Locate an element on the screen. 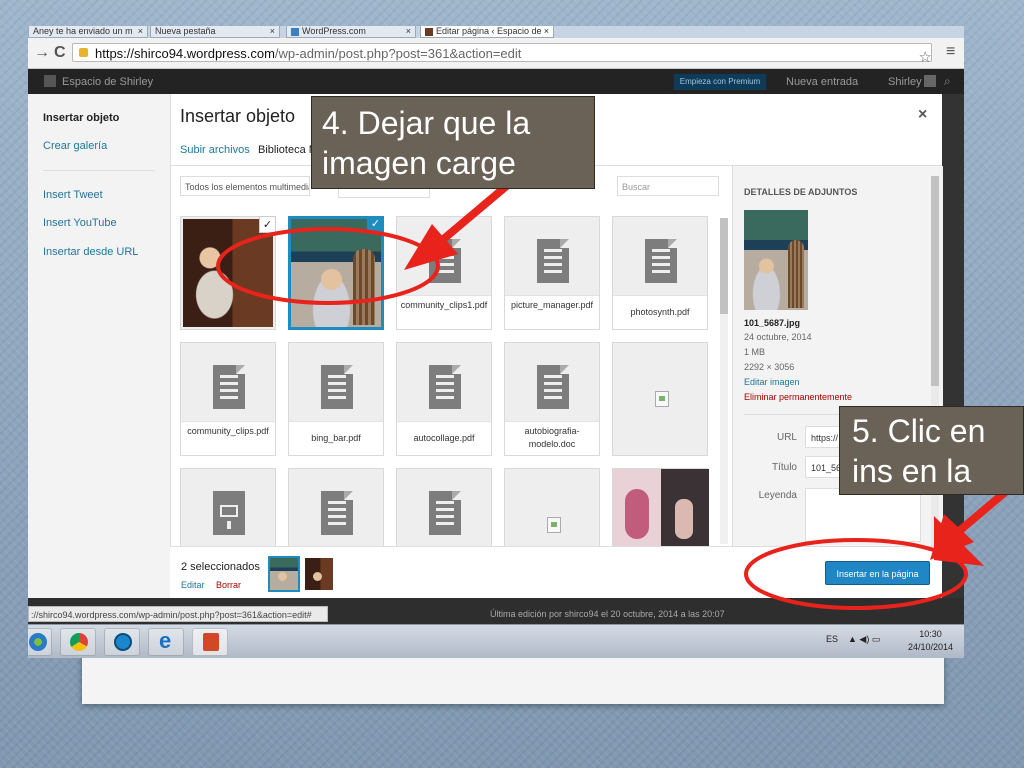 The image size is (1024, 768). highlight-ellipse-image is located at coordinates (328, 266).